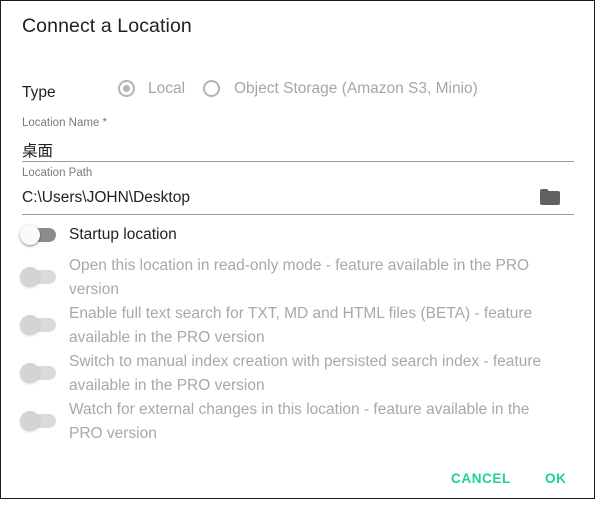  I want to click on location-name-field: Location Name * 桌面, so click(298, 140).